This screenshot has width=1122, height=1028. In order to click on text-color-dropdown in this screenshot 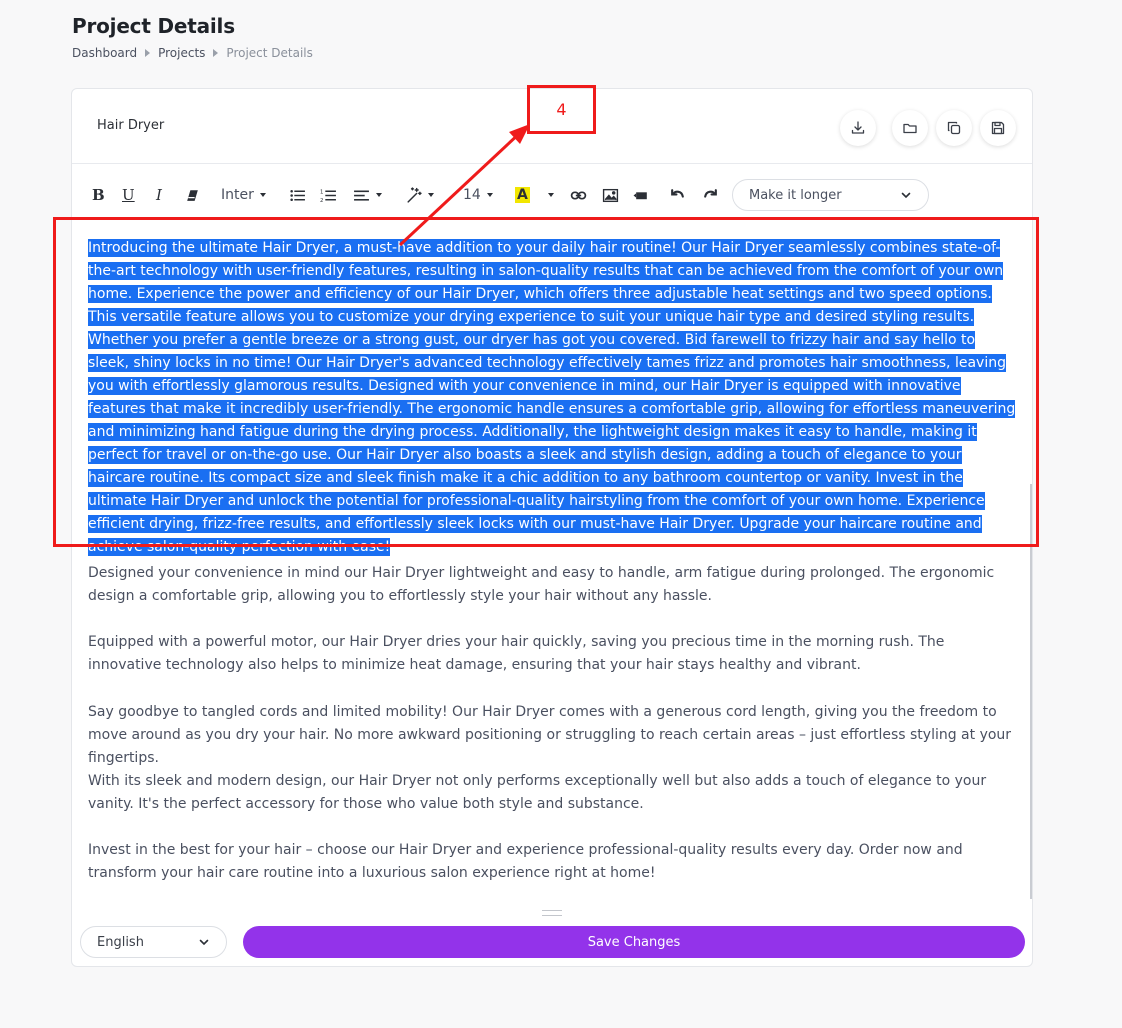, I will do `click(548, 195)`.